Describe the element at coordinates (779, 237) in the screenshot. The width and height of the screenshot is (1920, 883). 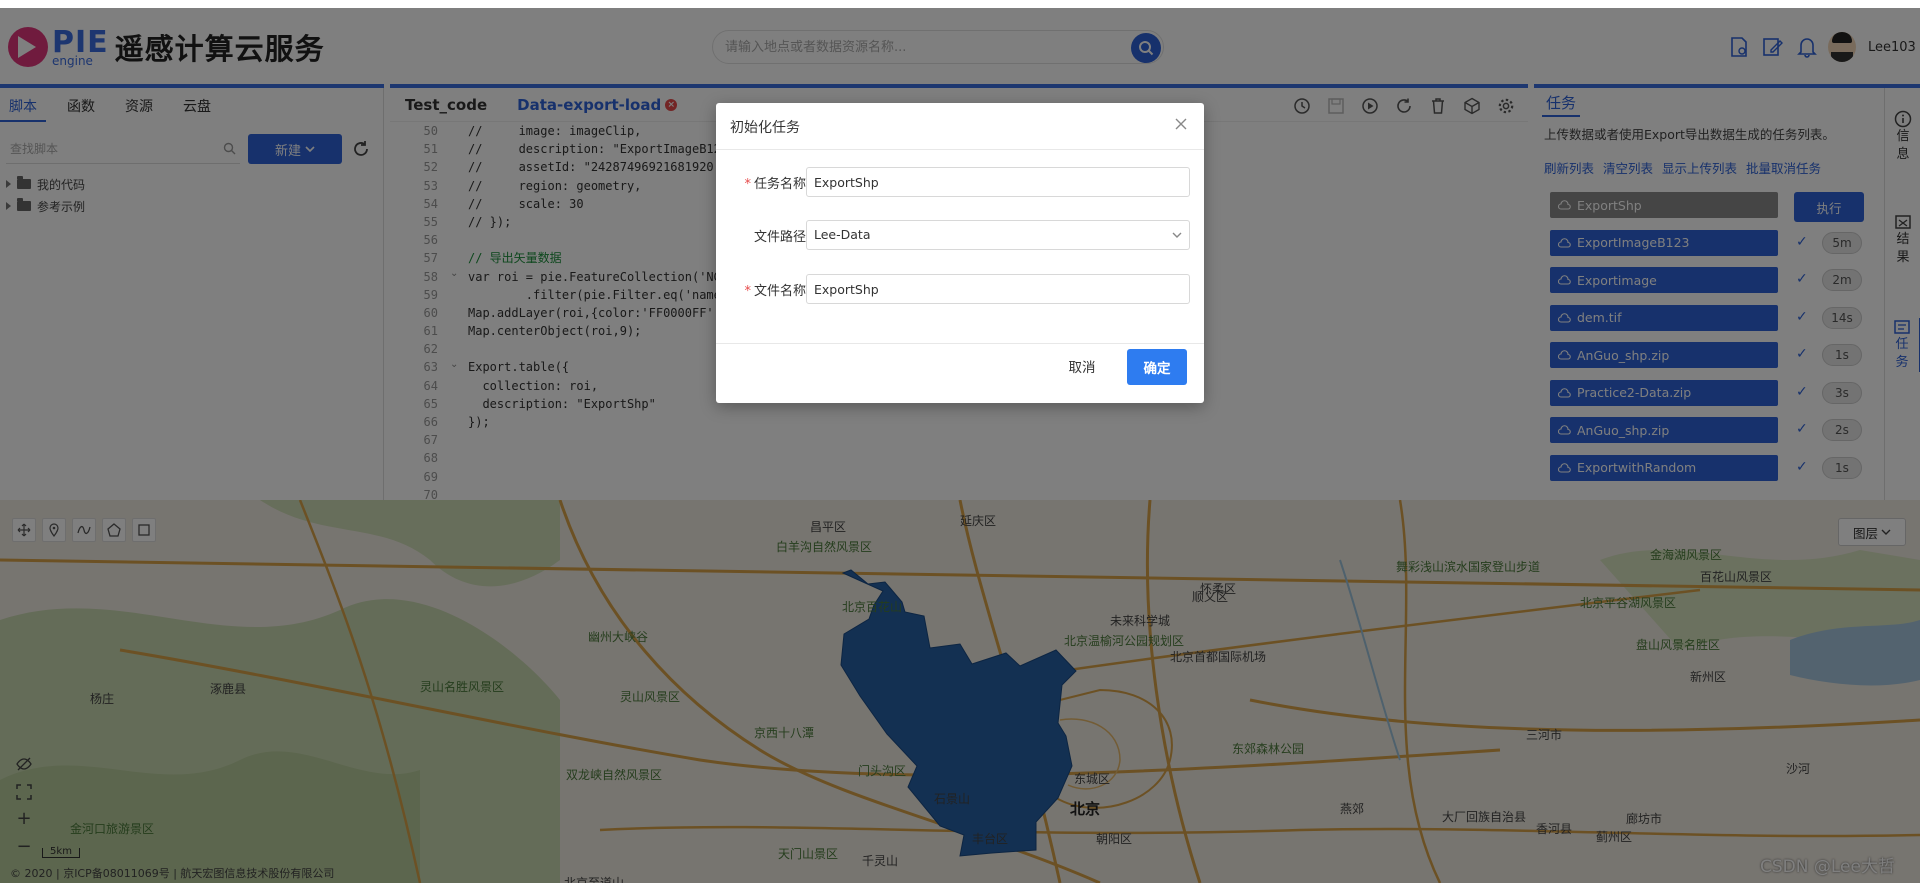
I see `file-path-label: 文件路径` at that location.